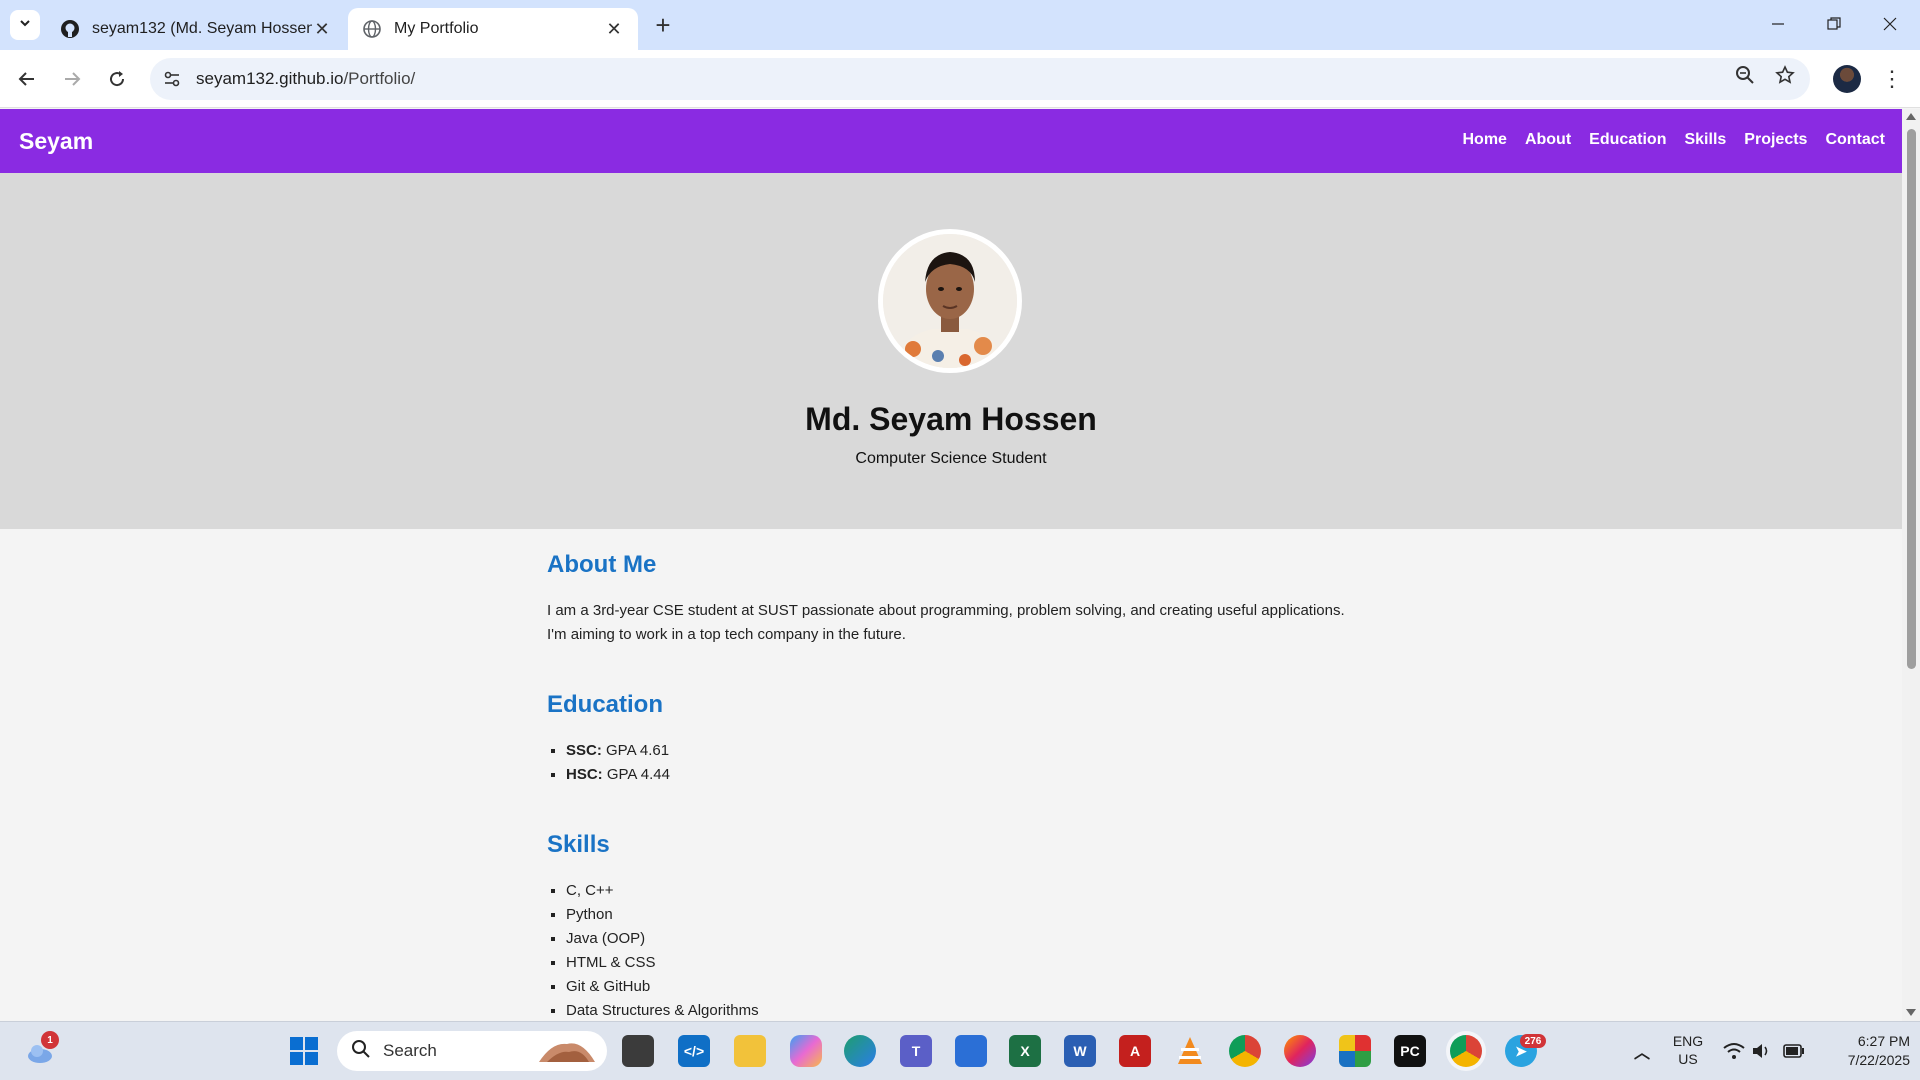 The width and height of the screenshot is (1920, 1080). Describe the element at coordinates (436, 28) in the screenshot. I see `tab-title: My Portfolio` at that location.